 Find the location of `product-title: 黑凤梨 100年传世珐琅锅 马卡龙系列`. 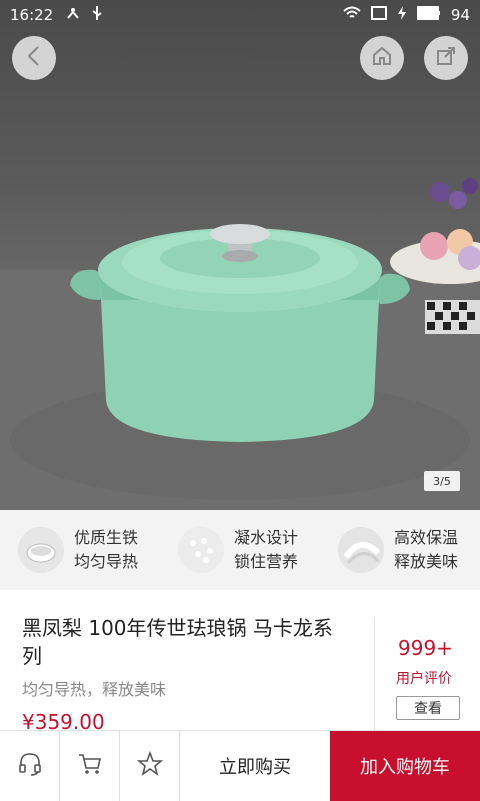

product-title: 黑凤梨 100年传世珐琅锅 马卡龙系列 is located at coordinates (177, 642).